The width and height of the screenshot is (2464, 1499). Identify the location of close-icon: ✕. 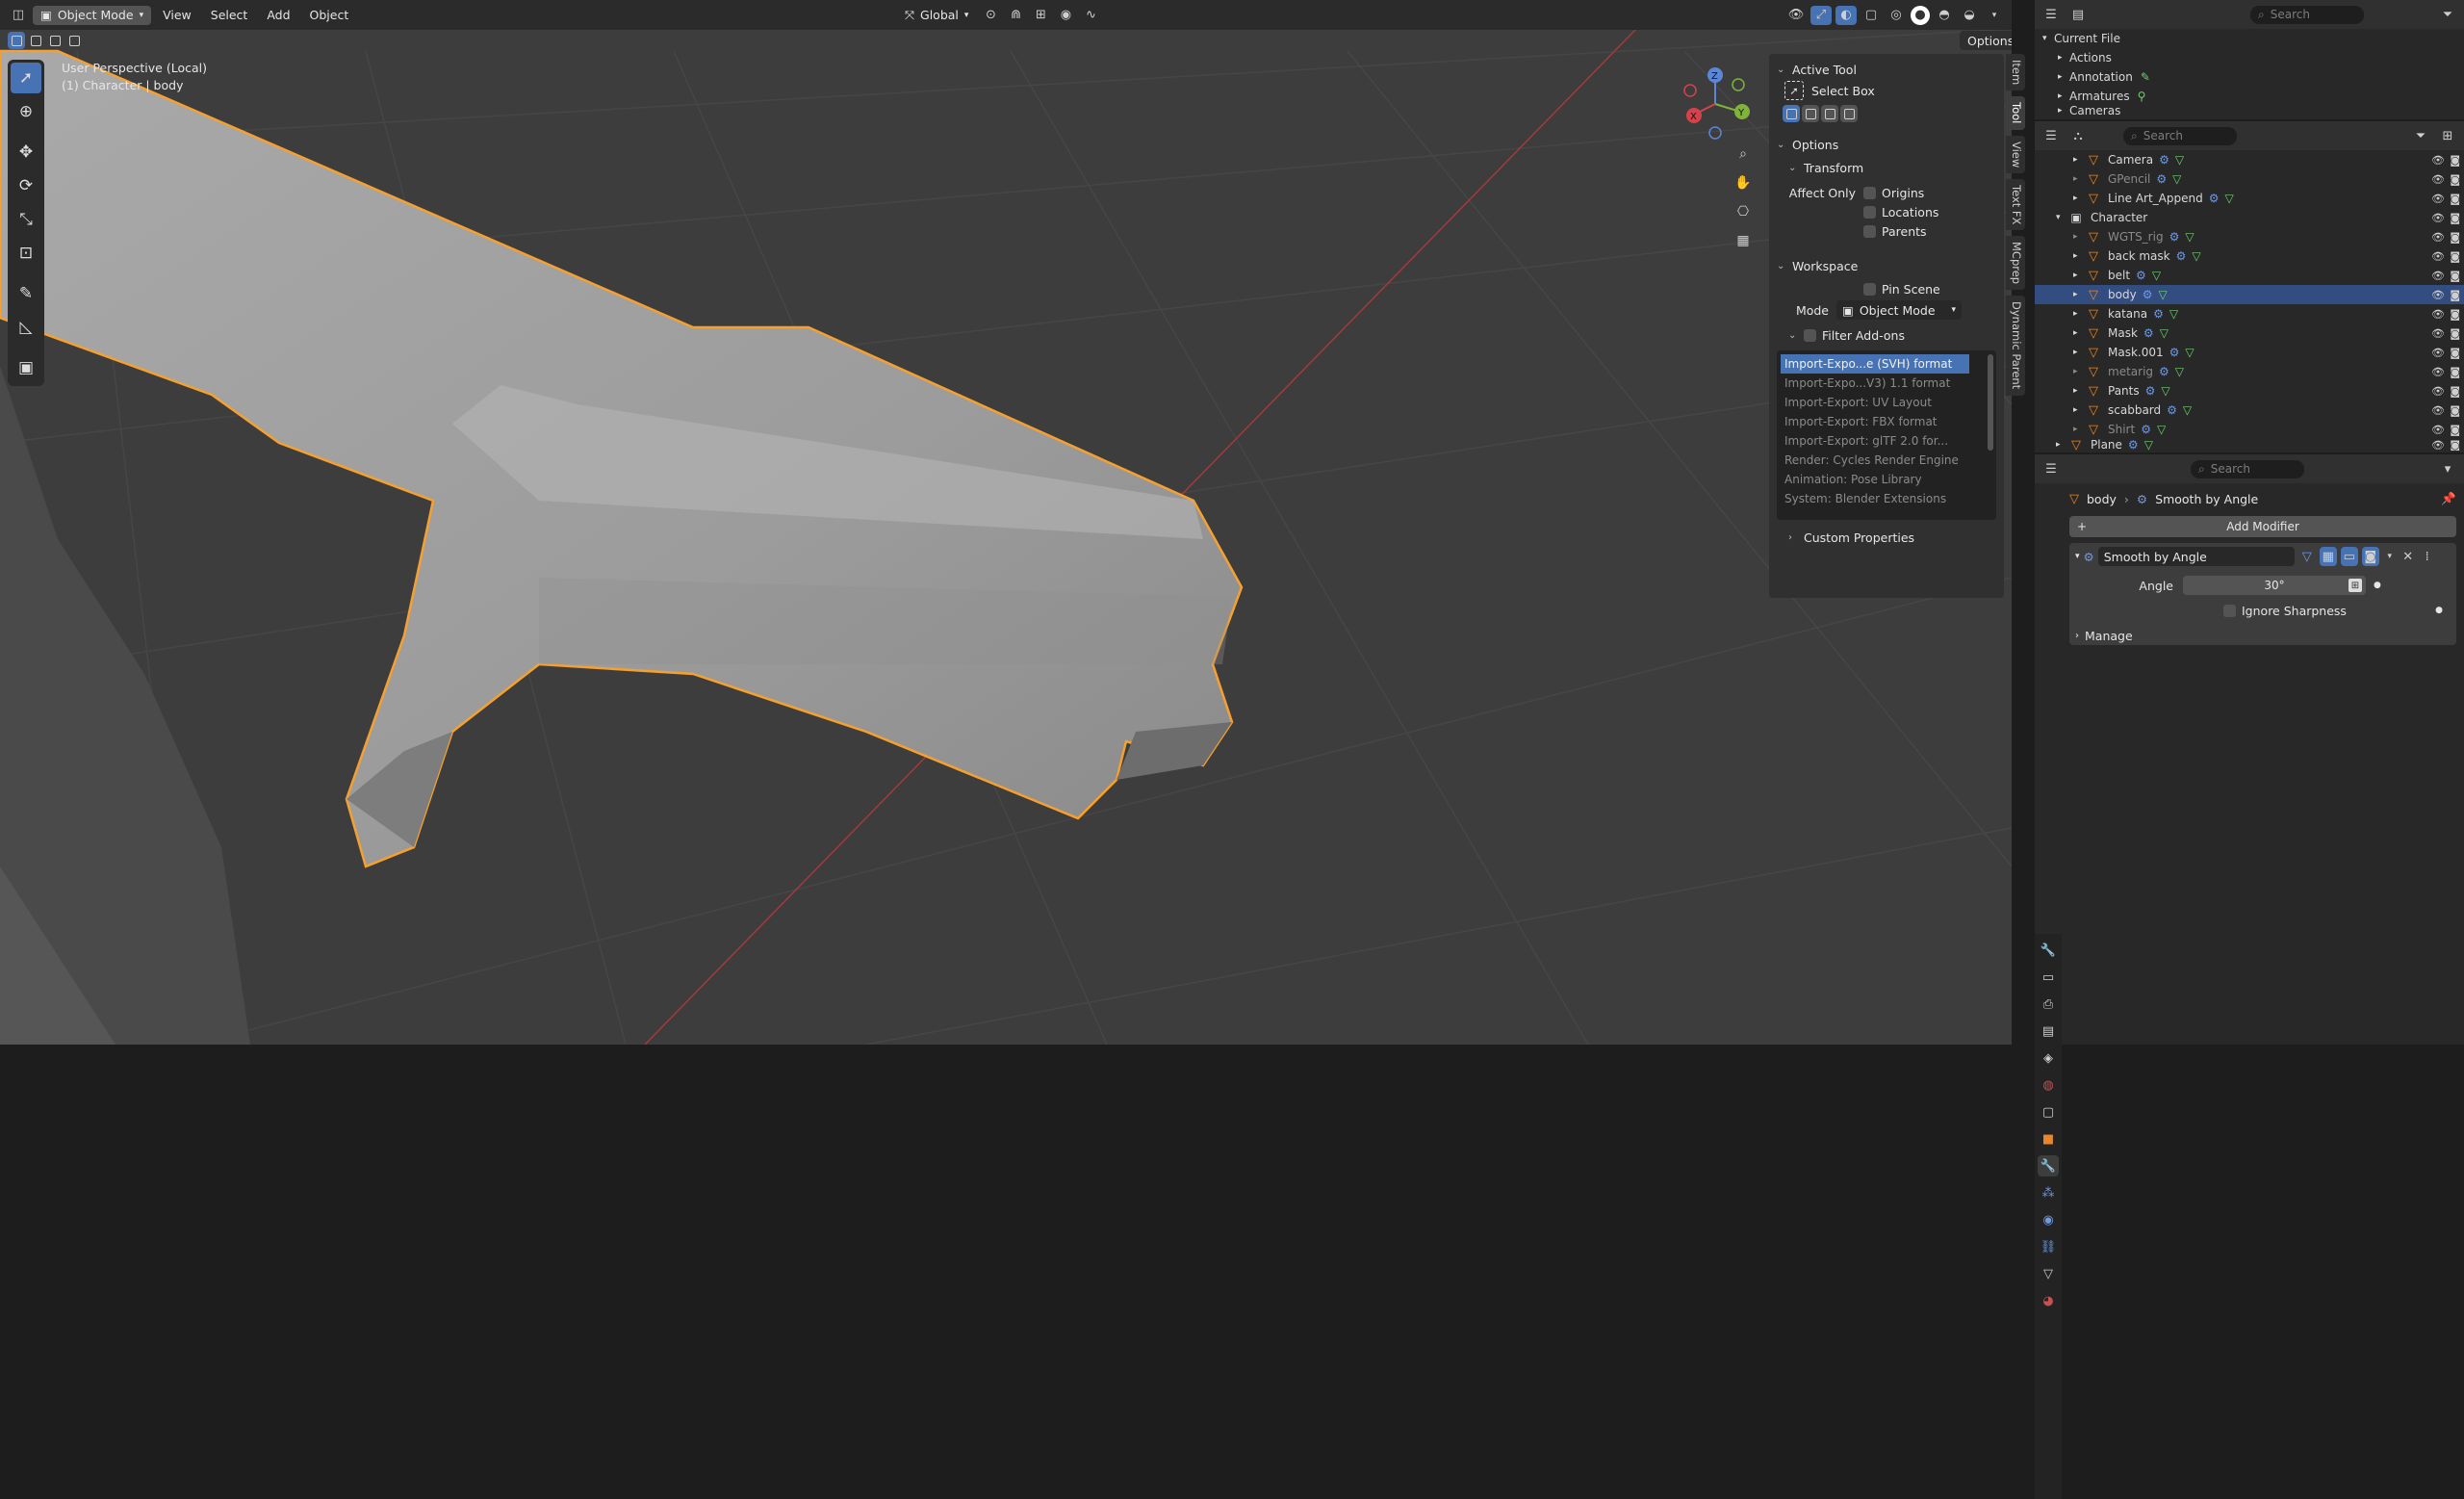
(2408, 556).